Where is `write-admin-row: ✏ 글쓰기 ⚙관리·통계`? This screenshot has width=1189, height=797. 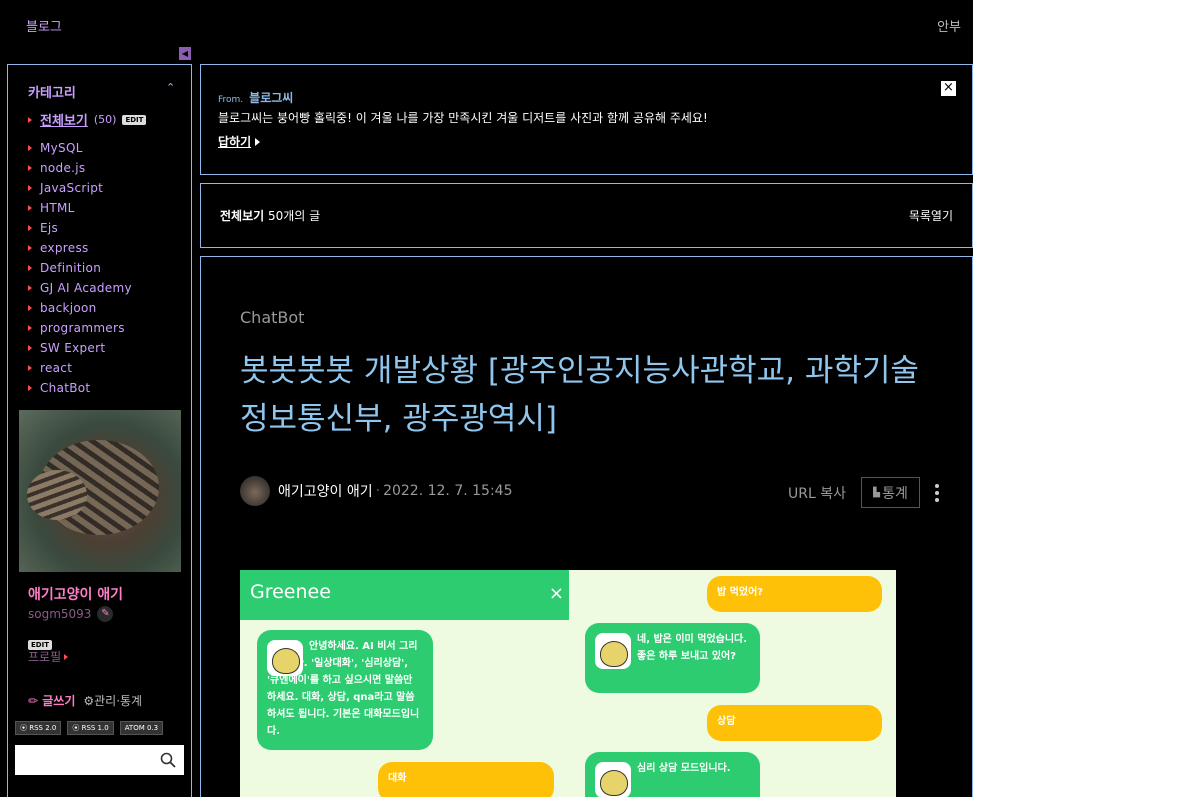 write-admin-row: ✏ 글쓰기 ⚙관리·통계 is located at coordinates (85, 700).